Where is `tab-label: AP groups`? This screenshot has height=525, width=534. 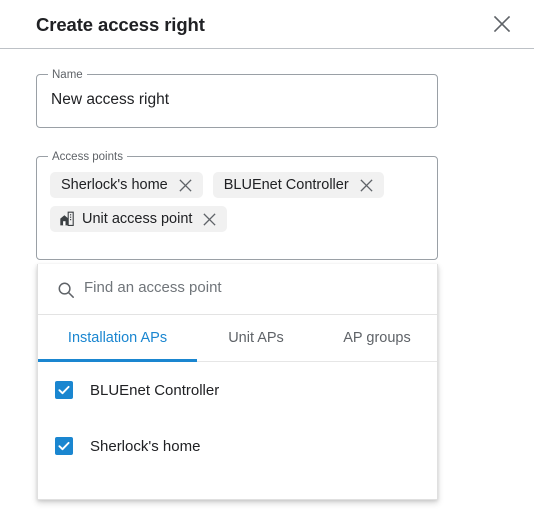
tab-label: AP groups is located at coordinates (377, 338).